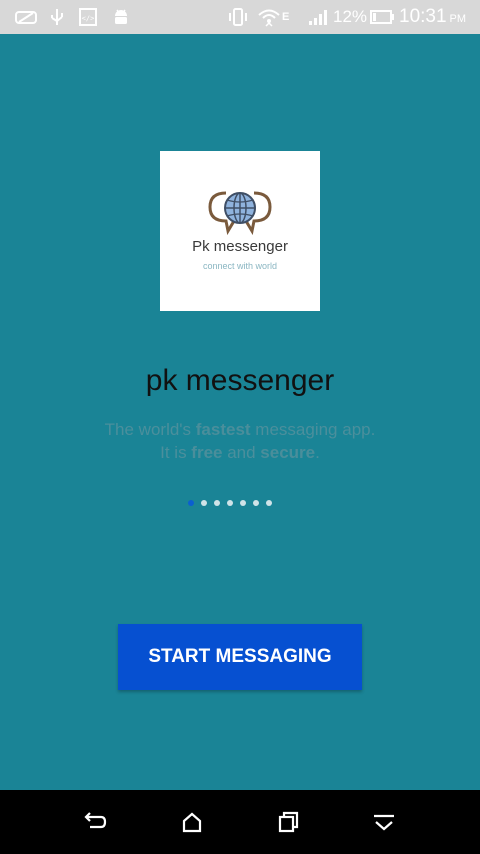  Describe the element at coordinates (458, 19) in the screenshot. I see `clock-ampm: PM` at that location.